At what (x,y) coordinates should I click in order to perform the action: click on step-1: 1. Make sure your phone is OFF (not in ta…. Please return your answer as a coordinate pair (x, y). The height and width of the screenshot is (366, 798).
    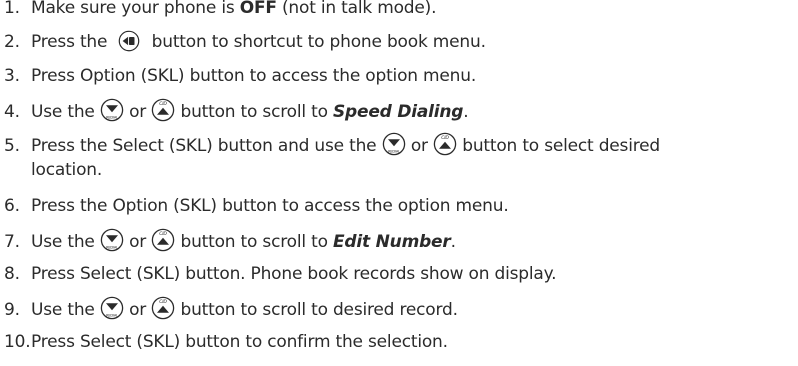
    Looking at the image, I should click on (399, 10).